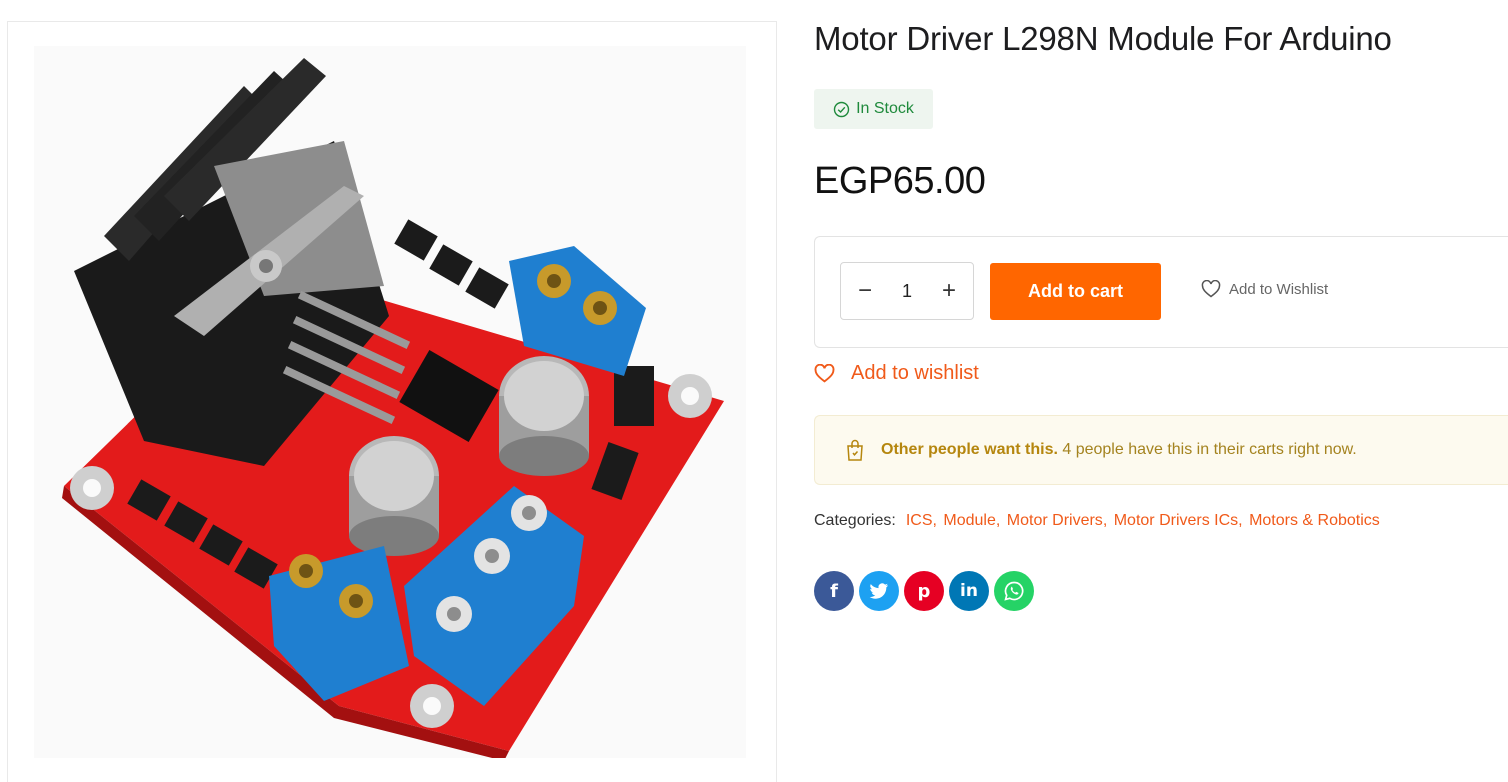  What do you see at coordinates (855, 520) in the screenshot?
I see `categories-label: Categories:` at bounding box center [855, 520].